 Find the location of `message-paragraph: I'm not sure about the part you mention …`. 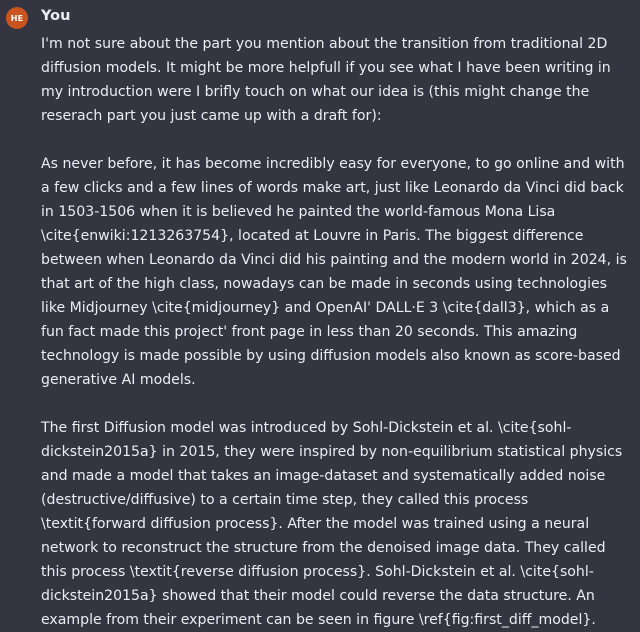

message-paragraph: I'm not sure about the part you mention … is located at coordinates (326, 80).